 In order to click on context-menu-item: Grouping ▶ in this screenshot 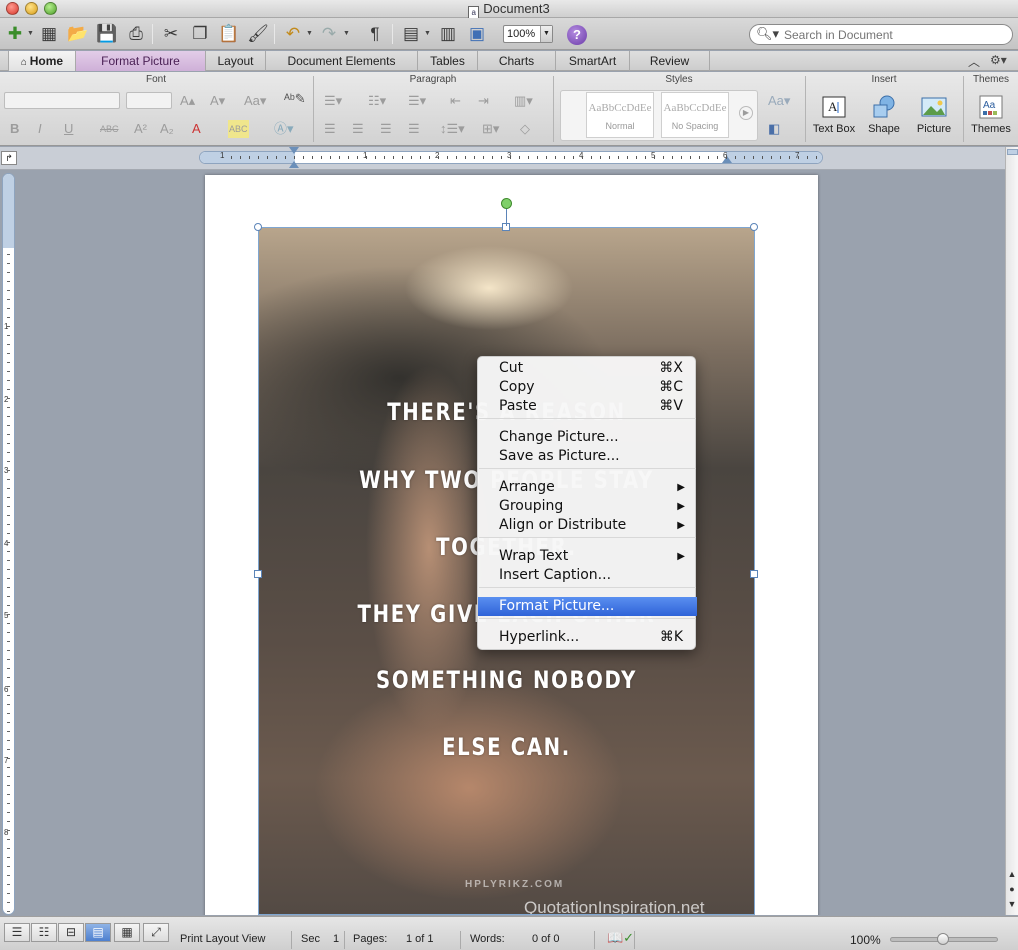, I will do `click(587, 506)`.